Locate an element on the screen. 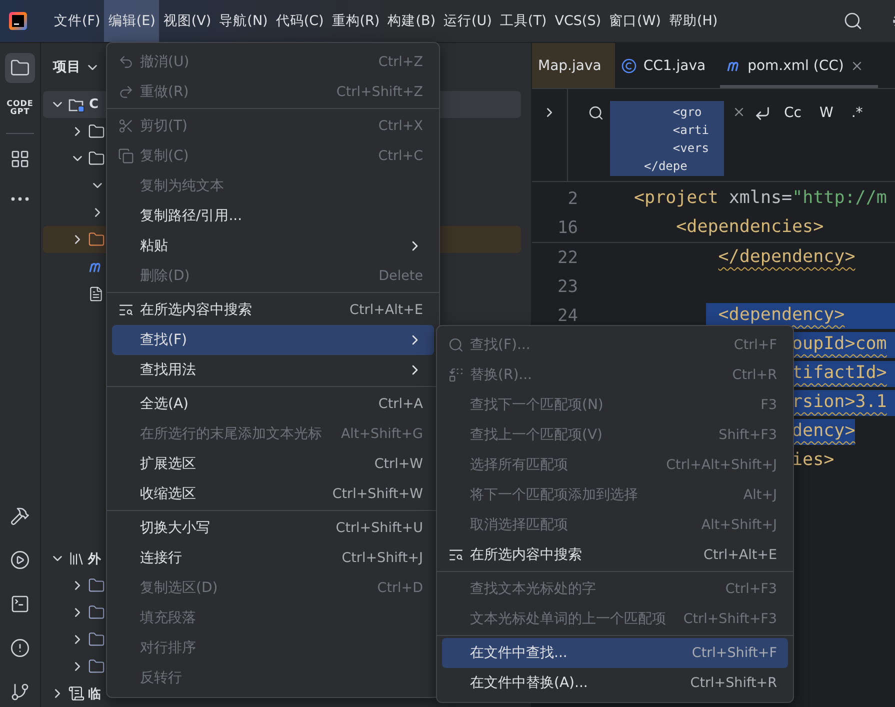  line-number: 2 is located at coordinates (572, 198).